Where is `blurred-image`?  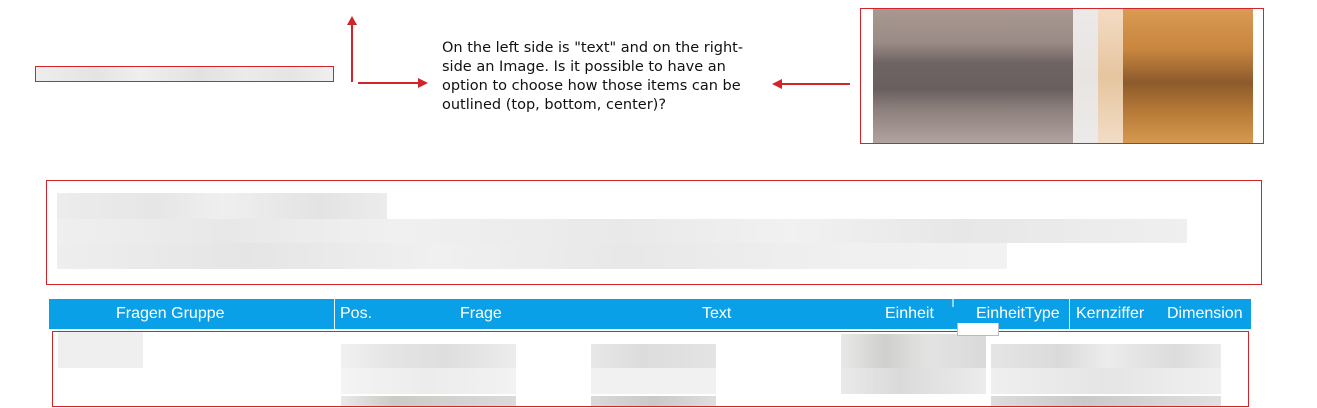 blurred-image is located at coordinates (1063, 76).